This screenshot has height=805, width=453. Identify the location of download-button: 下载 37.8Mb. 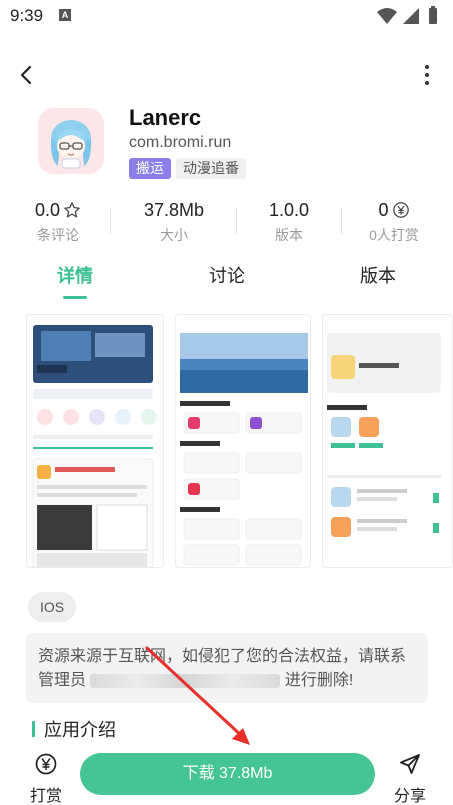
(227, 774).